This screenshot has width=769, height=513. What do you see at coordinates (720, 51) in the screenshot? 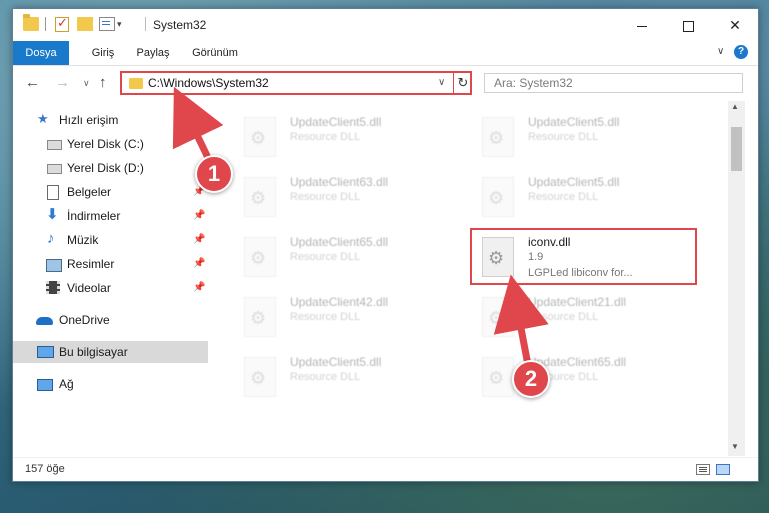
I see `expand-ribbon-icon: ∨` at bounding box center [720, 51].